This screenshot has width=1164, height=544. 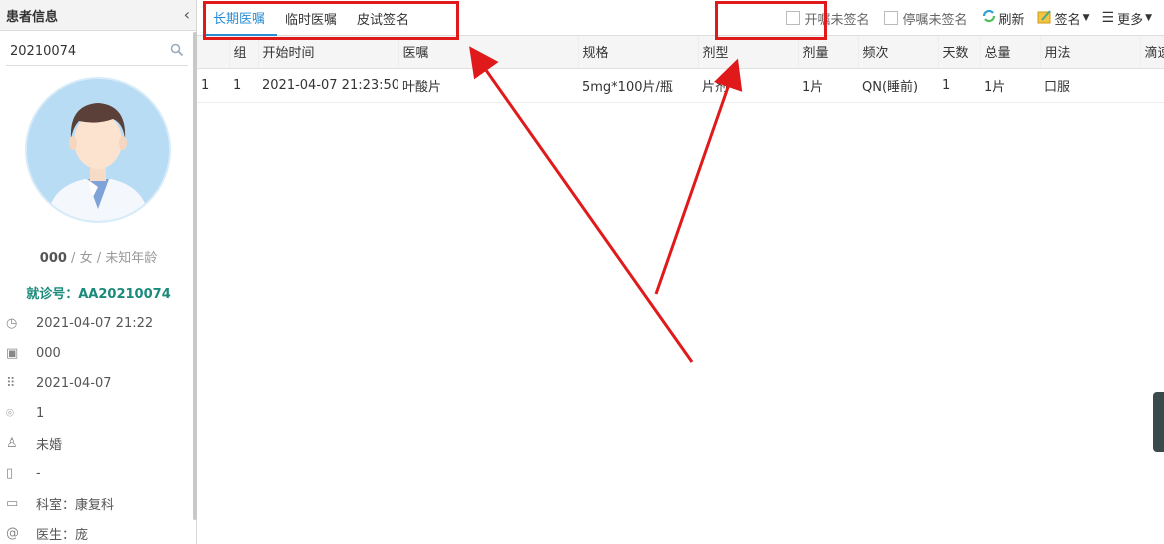 What do you see at coordinates (1108, 18) in the screenshot?
I see `menu-icon: ☰` at bounding box center [1108, 18].